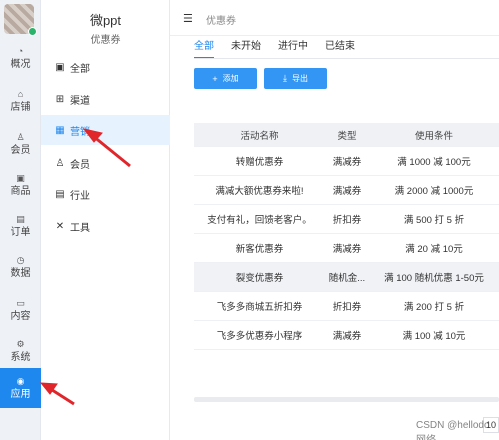  I want to click on rail-item-label: 系统, so click(20, 357).